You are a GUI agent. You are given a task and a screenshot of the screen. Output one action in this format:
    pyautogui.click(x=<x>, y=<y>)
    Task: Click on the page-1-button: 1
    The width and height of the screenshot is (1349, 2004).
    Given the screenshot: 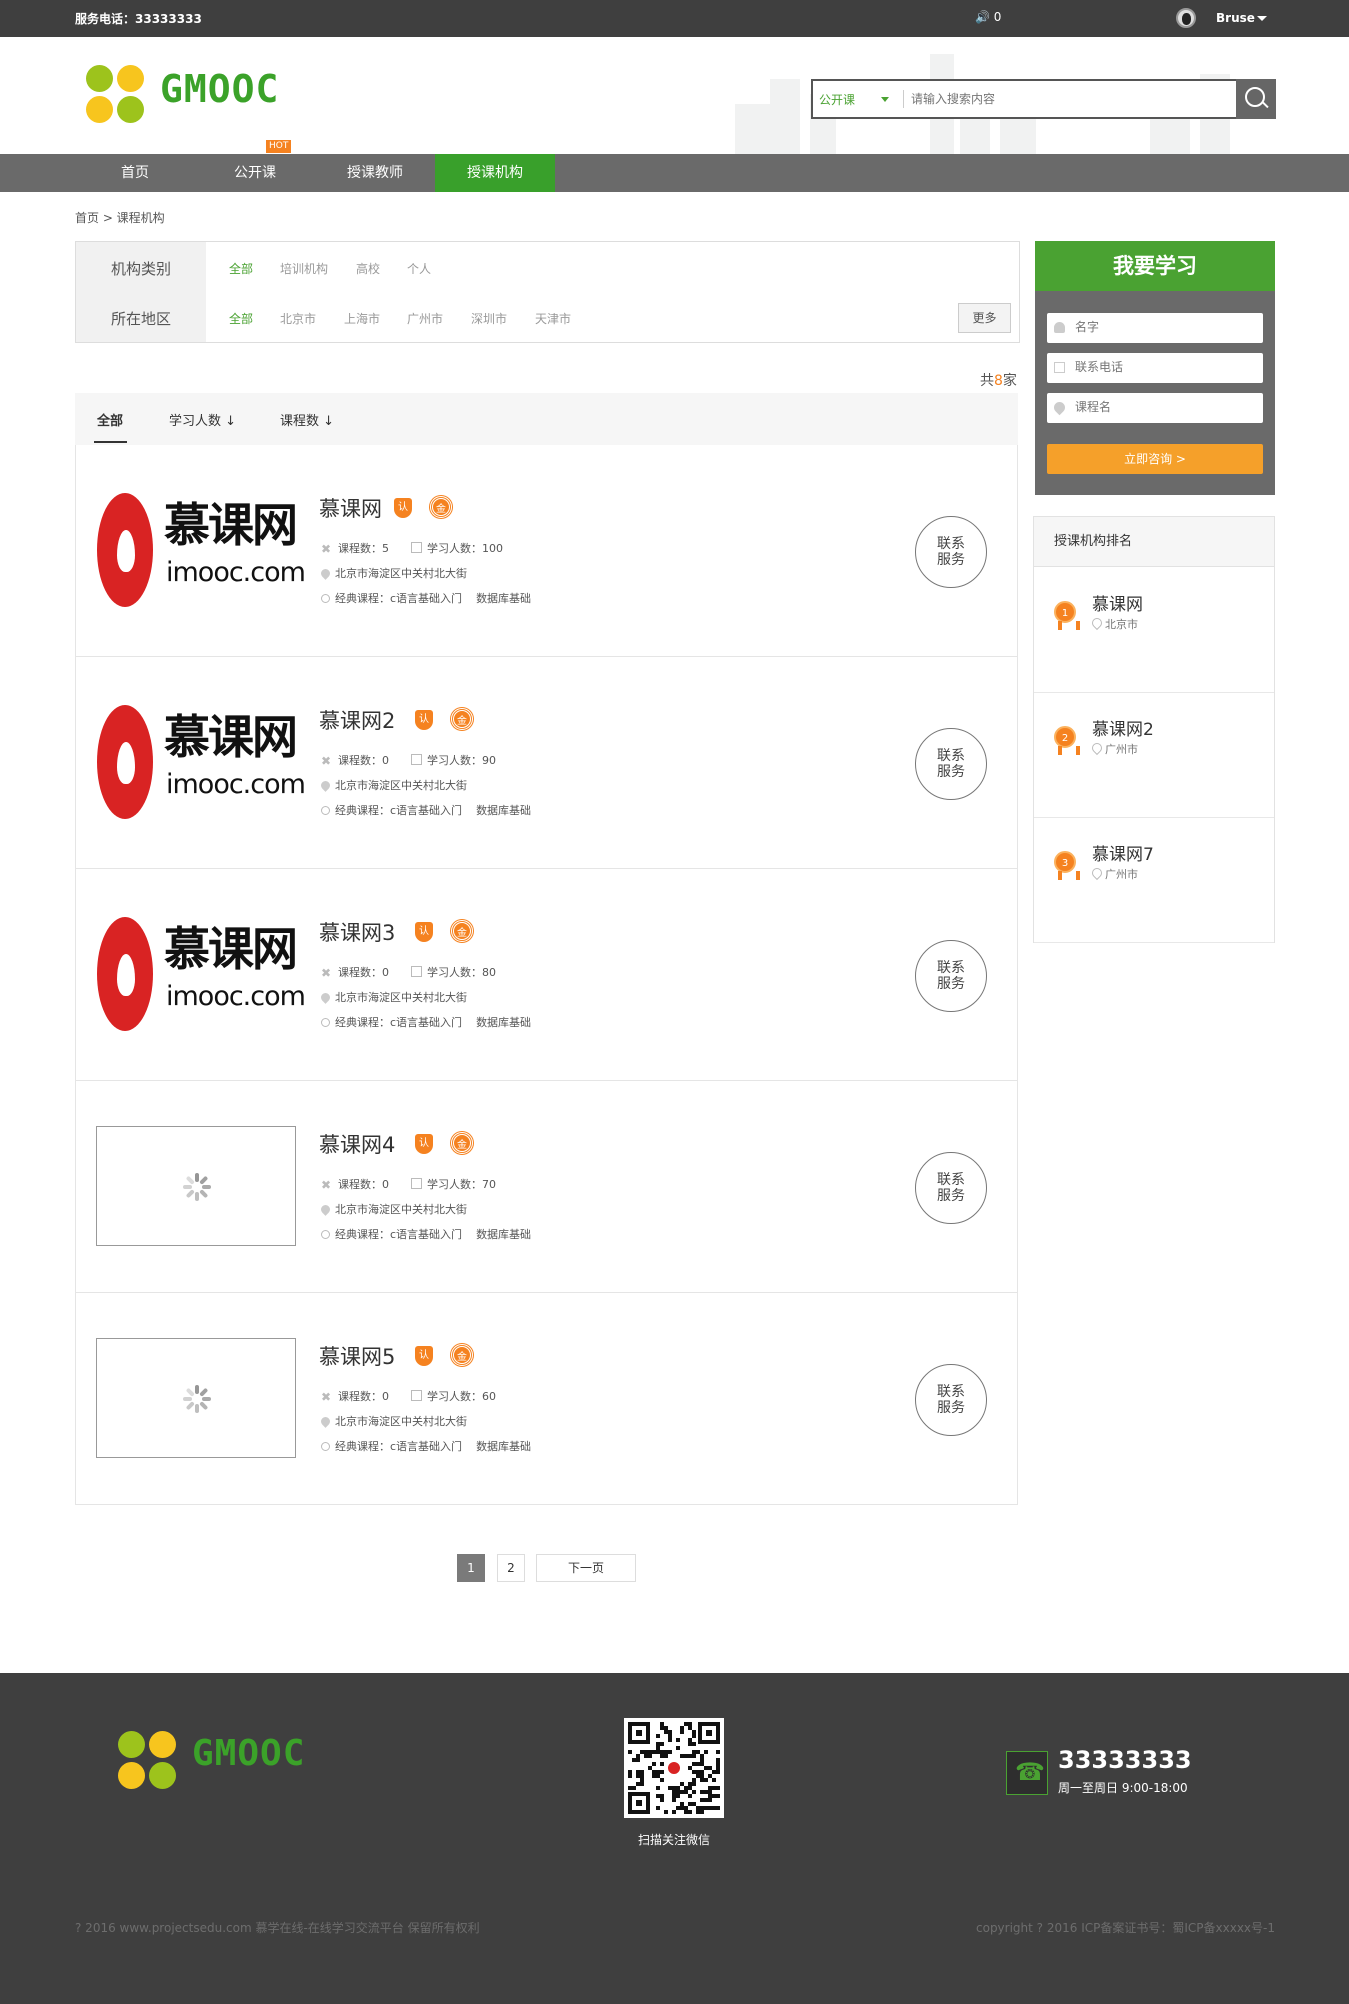 What is the action you would take?
    pyautogui.click(x=471, y=1568)
    